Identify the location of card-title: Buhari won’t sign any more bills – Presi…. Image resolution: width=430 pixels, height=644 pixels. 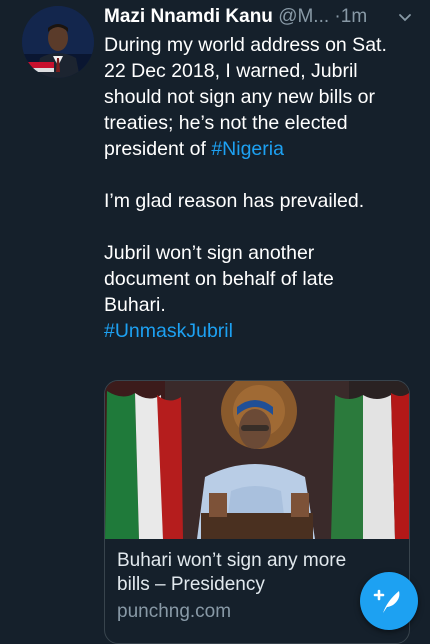
(259, 573).